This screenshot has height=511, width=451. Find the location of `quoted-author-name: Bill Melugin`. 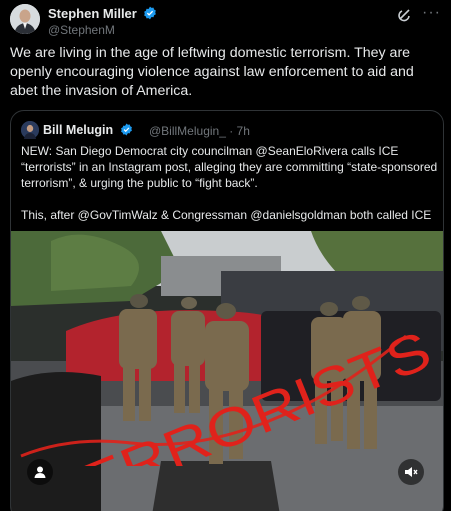

quoted-author-name: Bill Melugin is located at coordinates (88, 131).